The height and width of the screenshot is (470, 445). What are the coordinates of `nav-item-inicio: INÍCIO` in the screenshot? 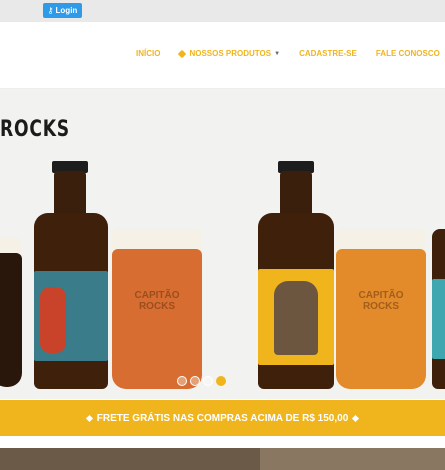 It's located at (148, 53).